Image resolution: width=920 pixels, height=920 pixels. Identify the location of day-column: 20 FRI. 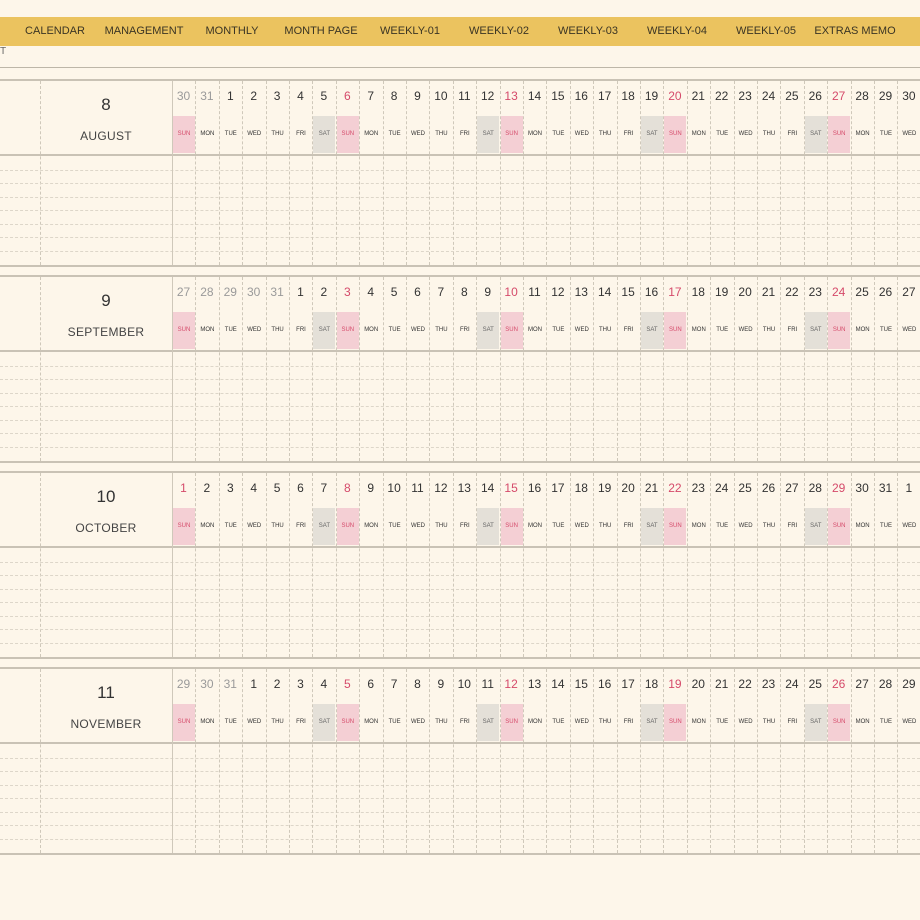
(628, 565).